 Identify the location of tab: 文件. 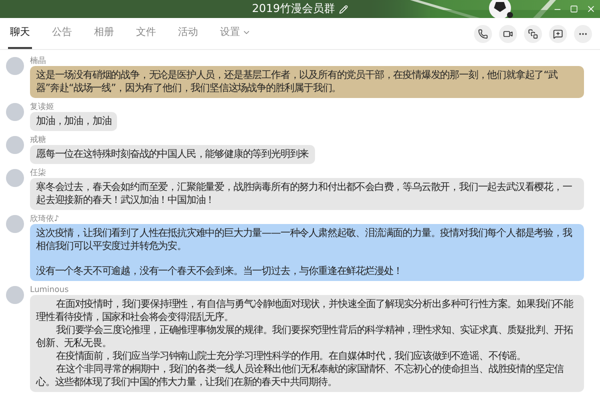
(146, 33).